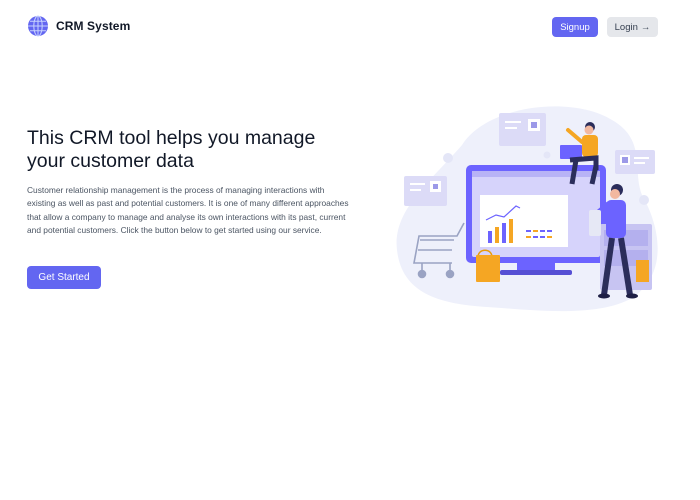  I want to click on shopping-bag-icon, so click(488, 265).